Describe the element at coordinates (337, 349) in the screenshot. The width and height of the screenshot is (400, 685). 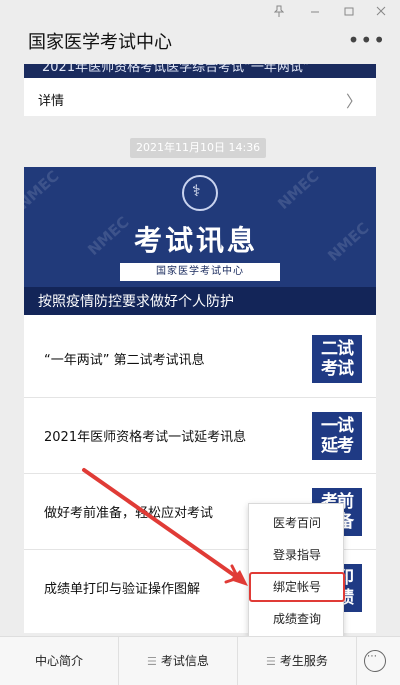
I see `thumb-line: 二试` at that location.